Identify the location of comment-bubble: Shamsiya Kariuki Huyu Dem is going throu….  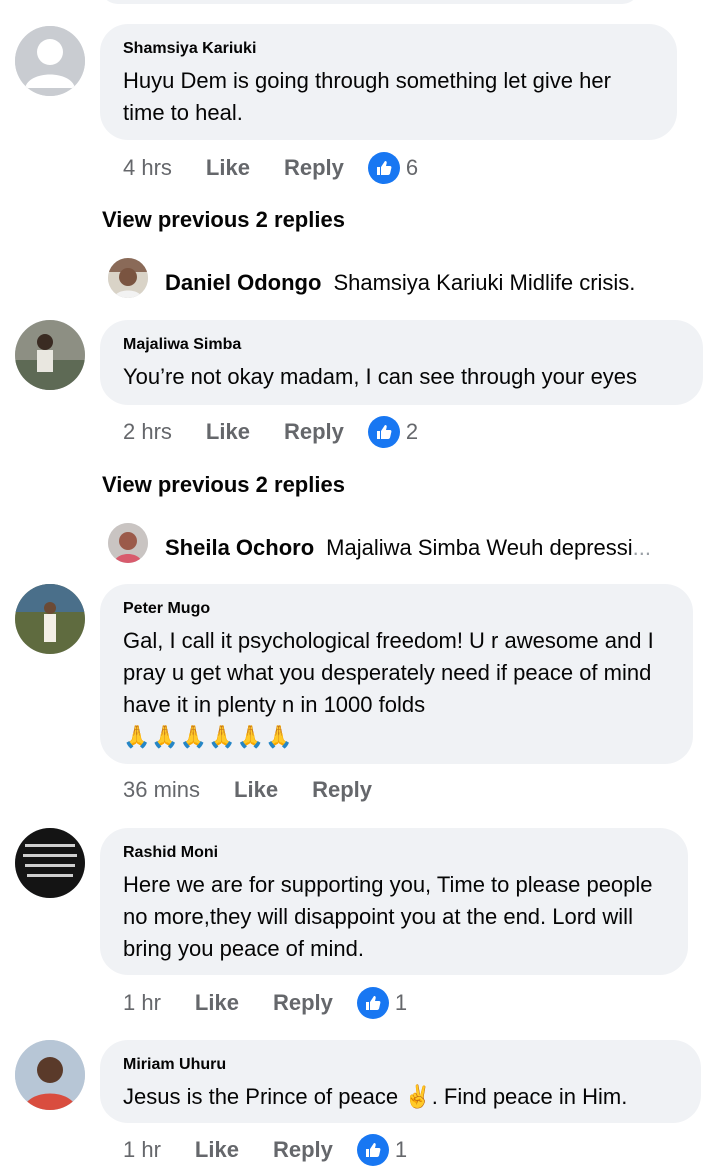
(388, 82).